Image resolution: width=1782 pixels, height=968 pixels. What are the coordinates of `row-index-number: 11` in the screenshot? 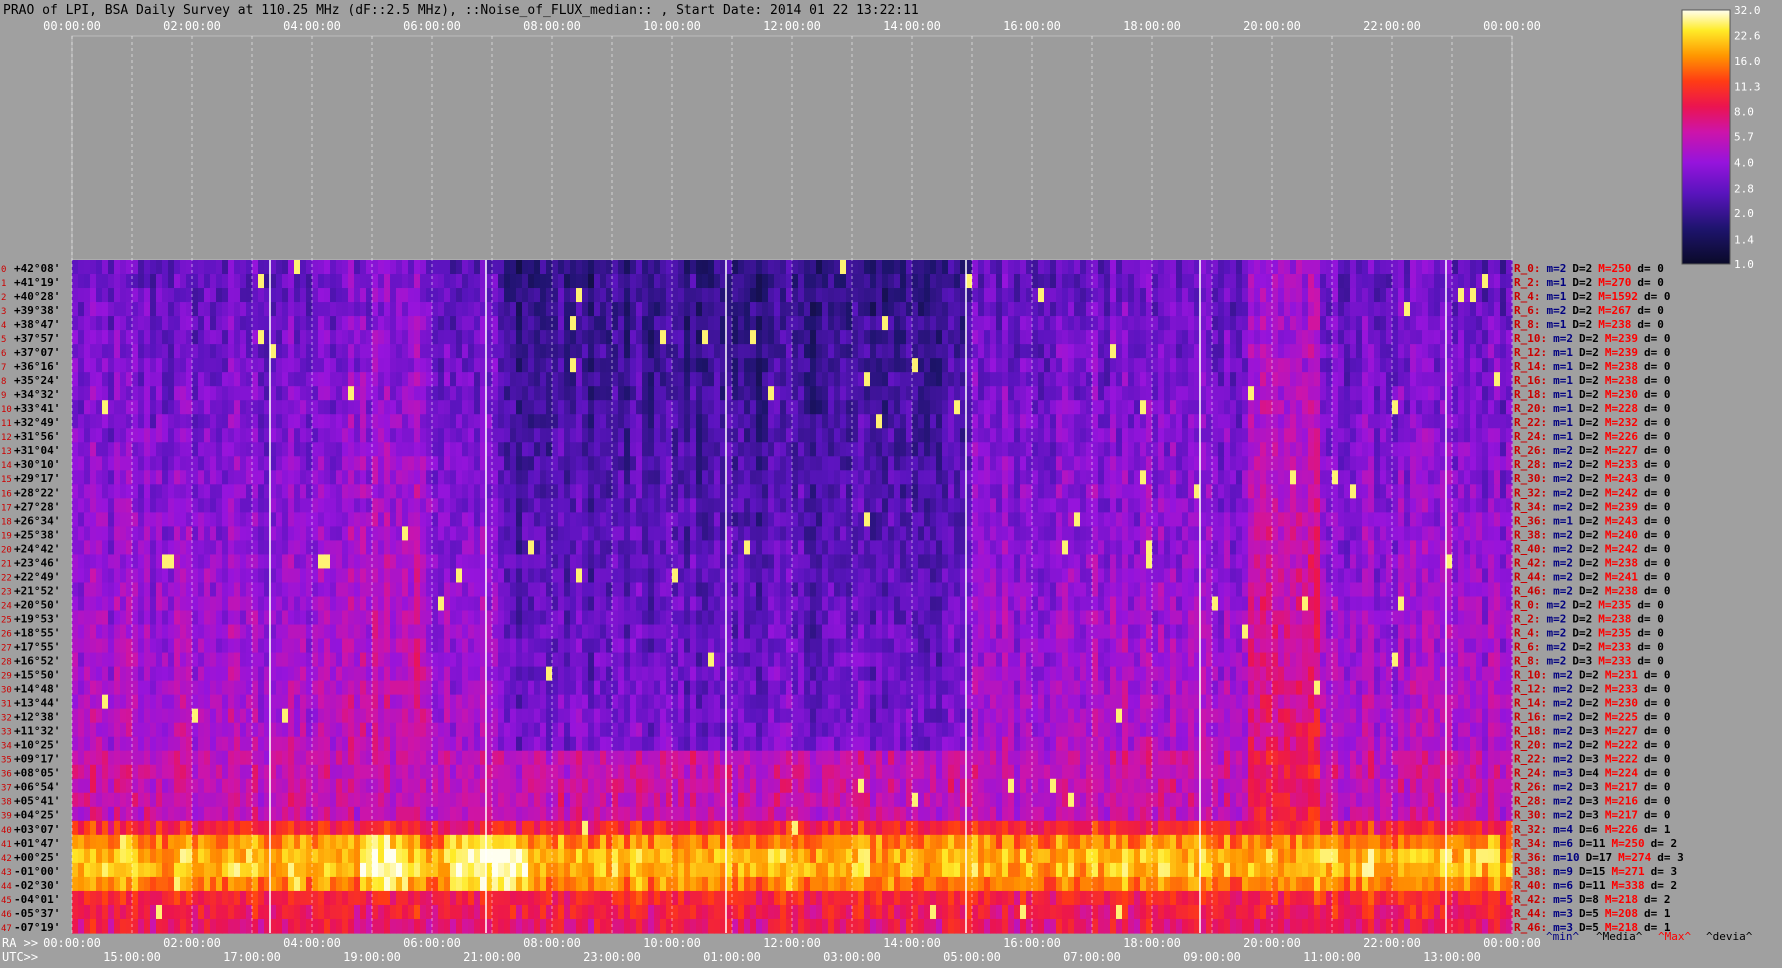 It's located at (6, 424).